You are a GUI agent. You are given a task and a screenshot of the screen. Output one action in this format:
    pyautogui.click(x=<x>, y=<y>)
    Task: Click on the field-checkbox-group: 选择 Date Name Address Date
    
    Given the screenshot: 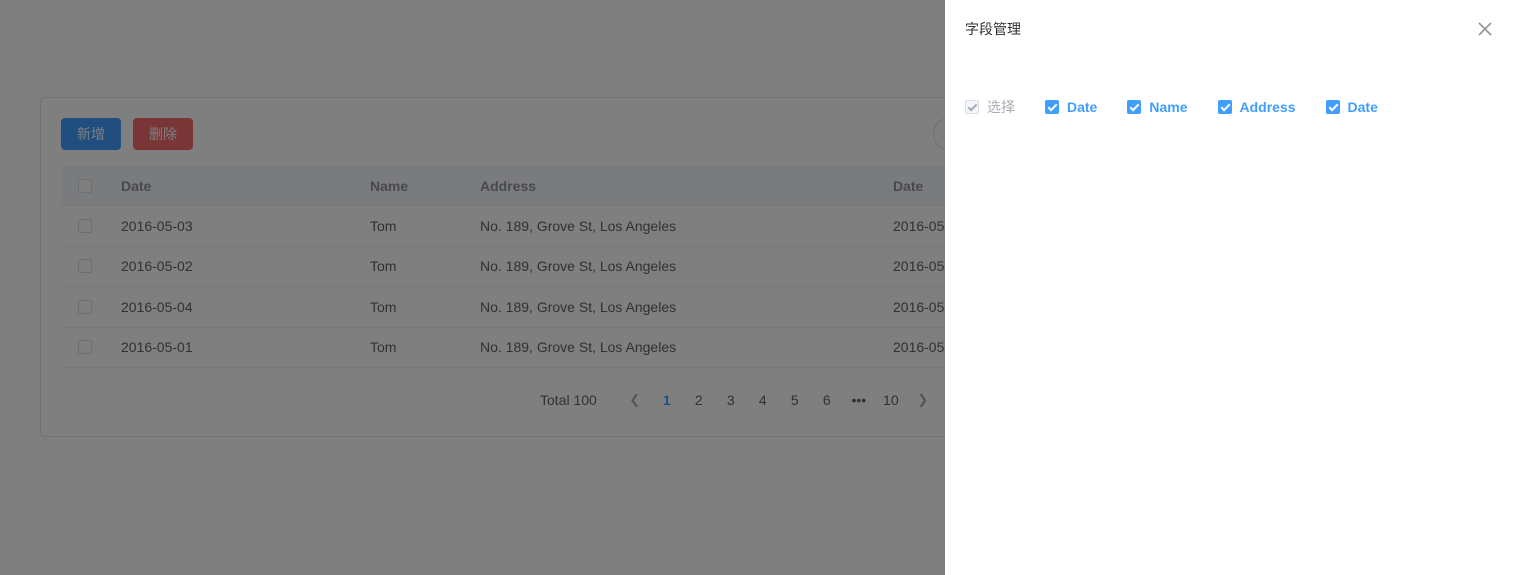 What is the action you would take?
    pyautogui.click(x=1186, y=107)
    